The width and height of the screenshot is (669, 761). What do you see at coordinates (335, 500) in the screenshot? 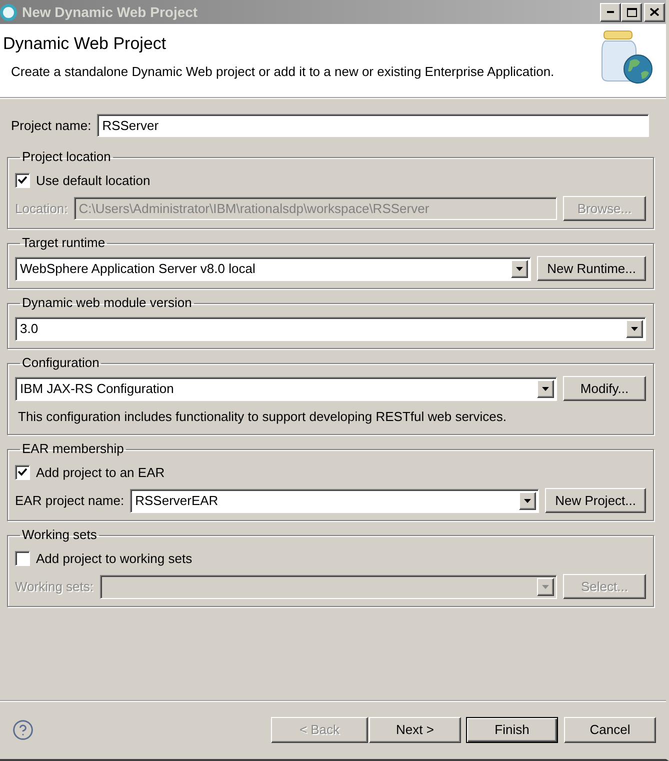
I see `dropdown: RSServerEAR` at bounding box center [335, 500].